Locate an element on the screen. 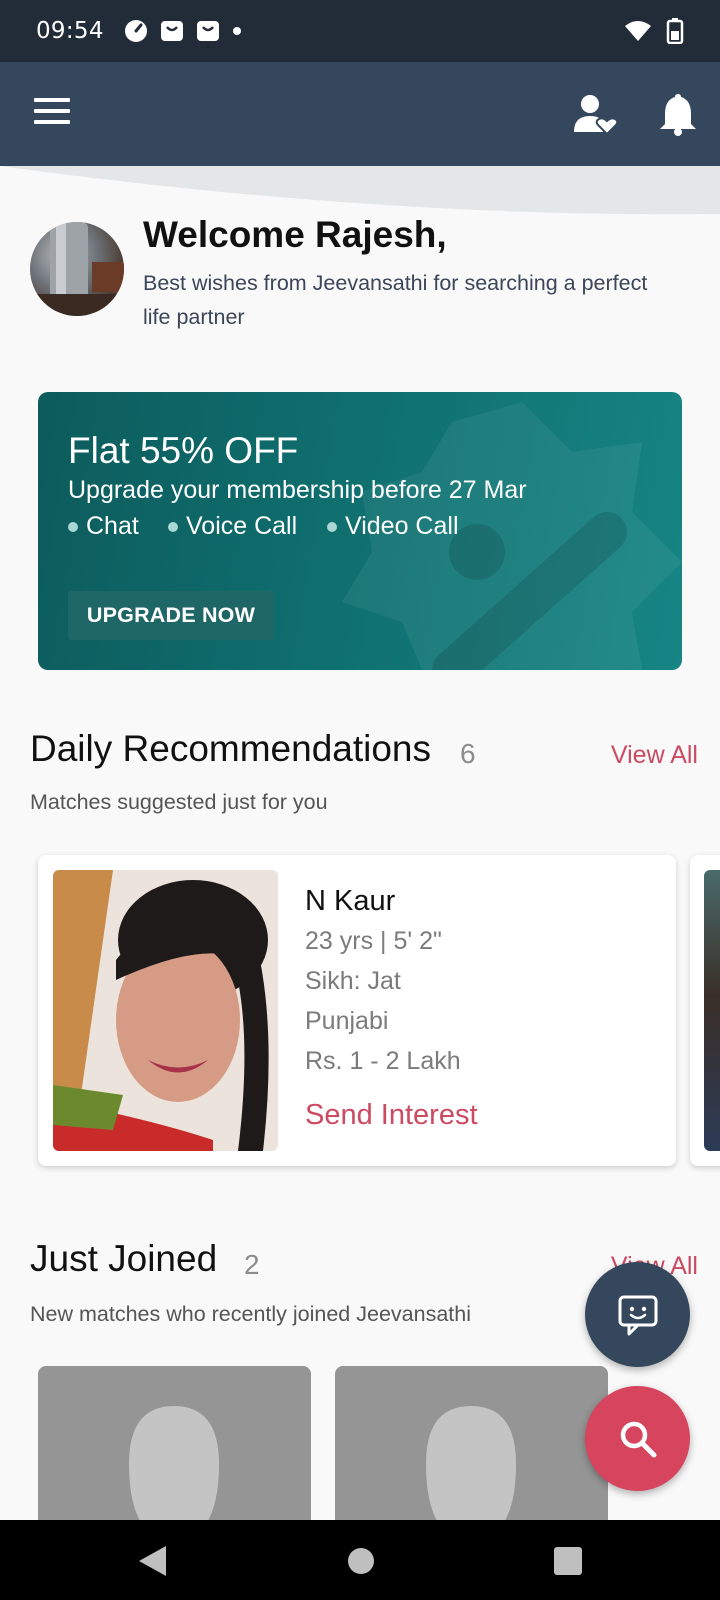 The image size is (720, 1600). next-recommendation-card is located at coordinates (705, 1010).